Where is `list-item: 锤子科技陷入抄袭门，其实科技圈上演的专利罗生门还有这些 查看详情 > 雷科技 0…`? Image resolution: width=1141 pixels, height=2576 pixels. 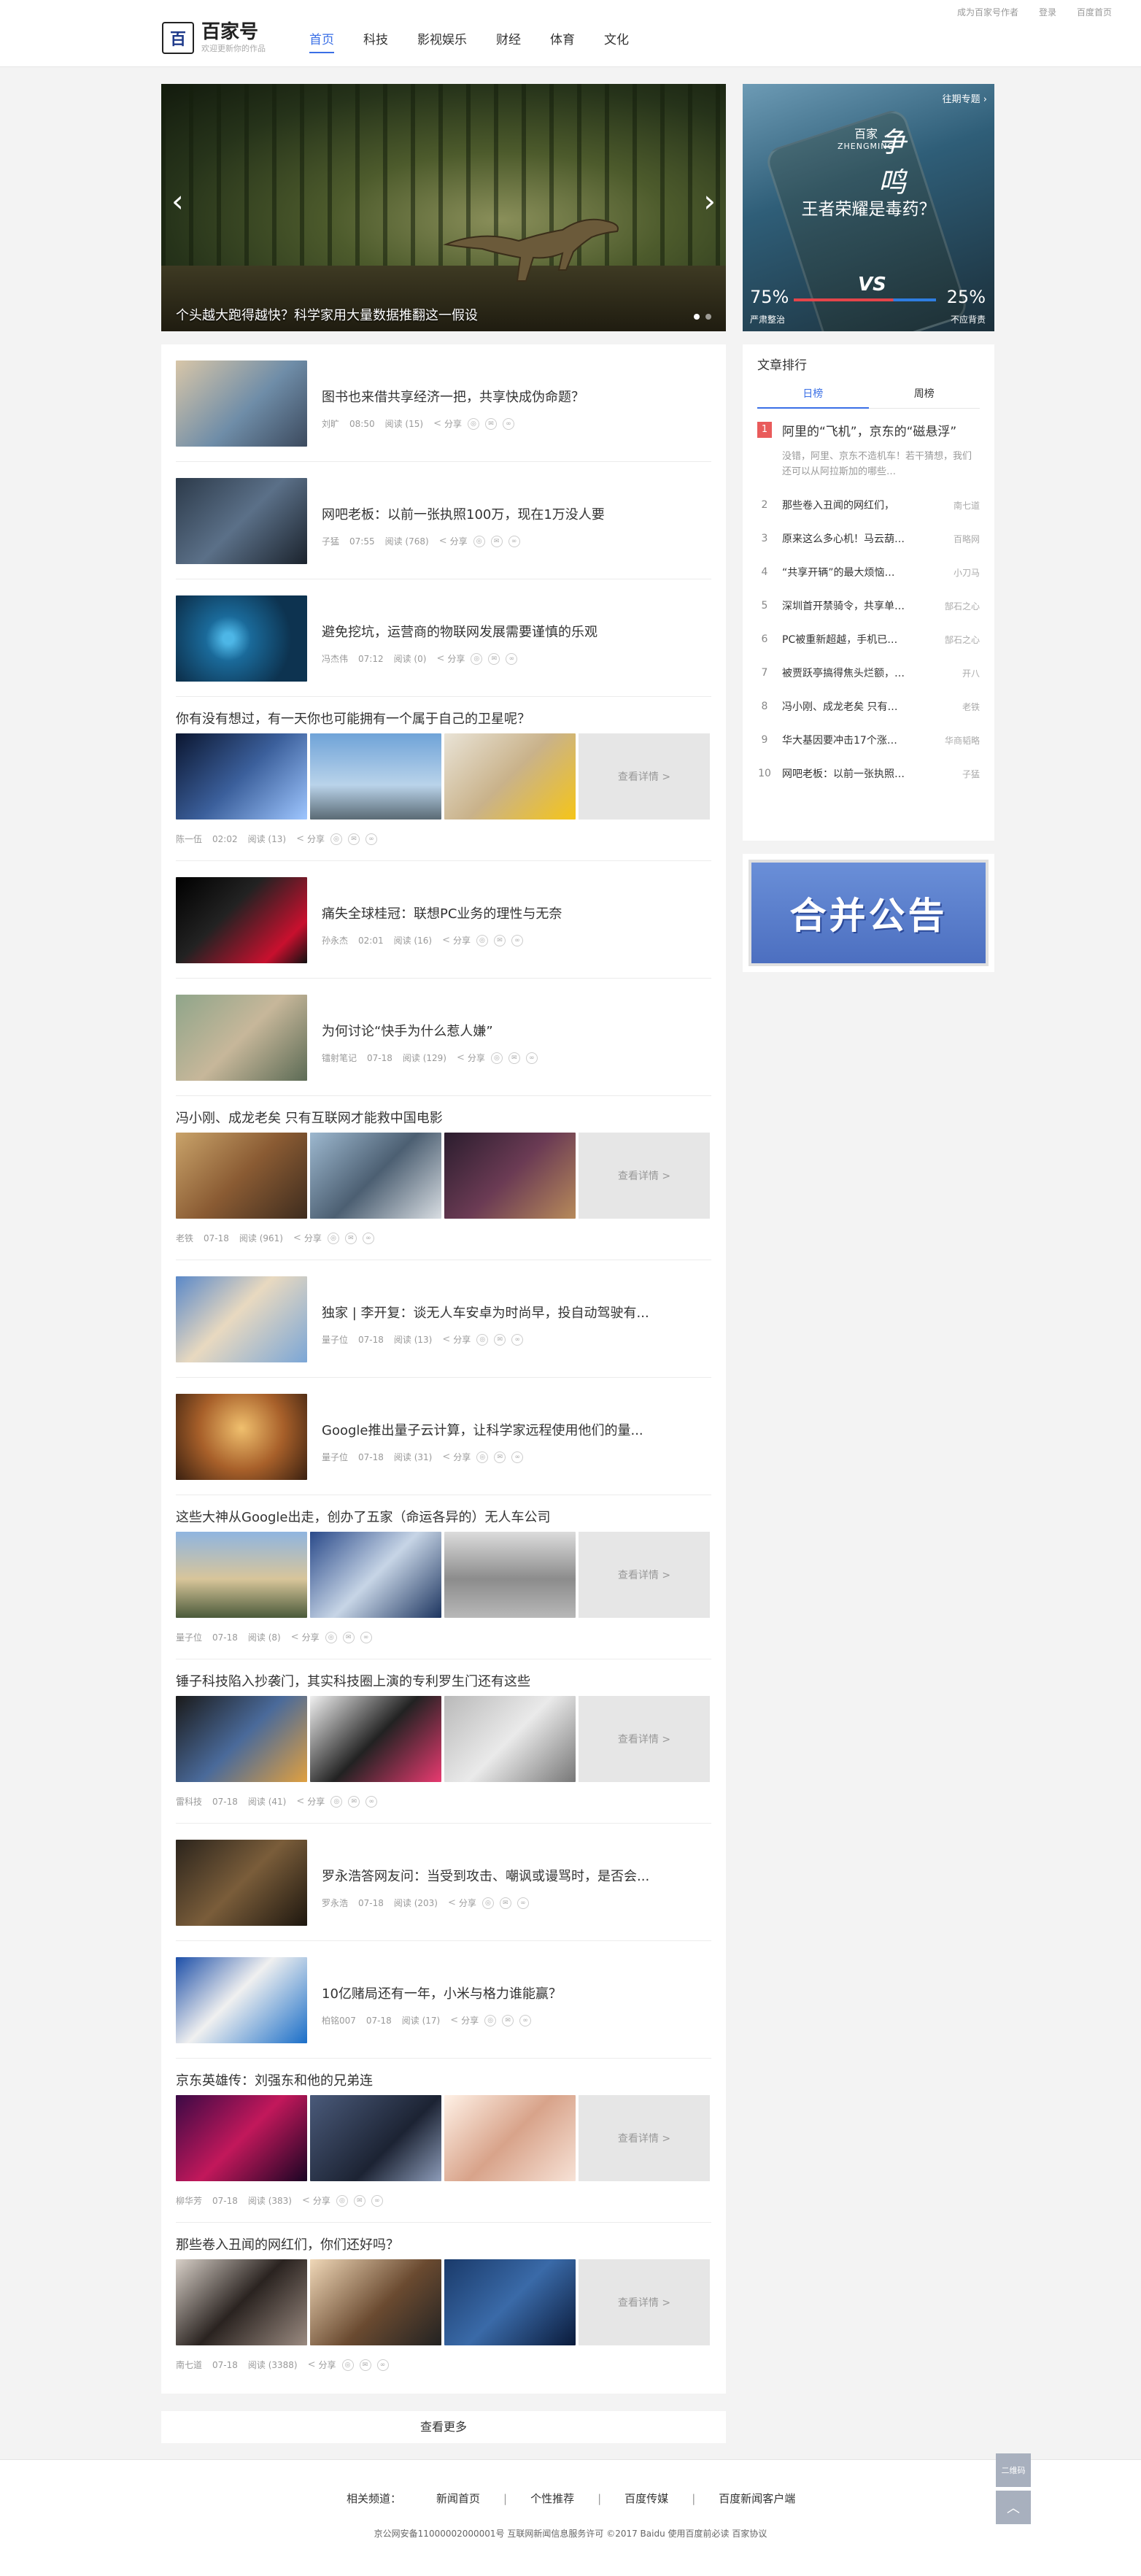
list-item: 锤子科技陷入抄袭门，其实科技圈上演的专利罗生门还有这些 查看详情 > 雷科技 0… is located at coordinates (443, 1741).